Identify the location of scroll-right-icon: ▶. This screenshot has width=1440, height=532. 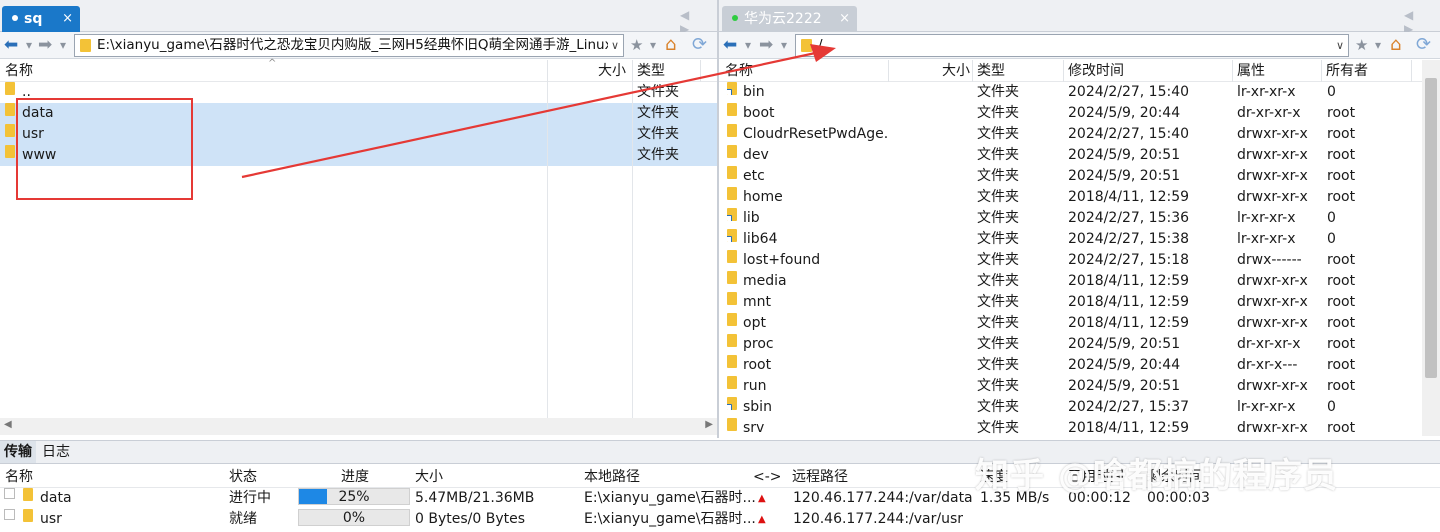
(709, 424).